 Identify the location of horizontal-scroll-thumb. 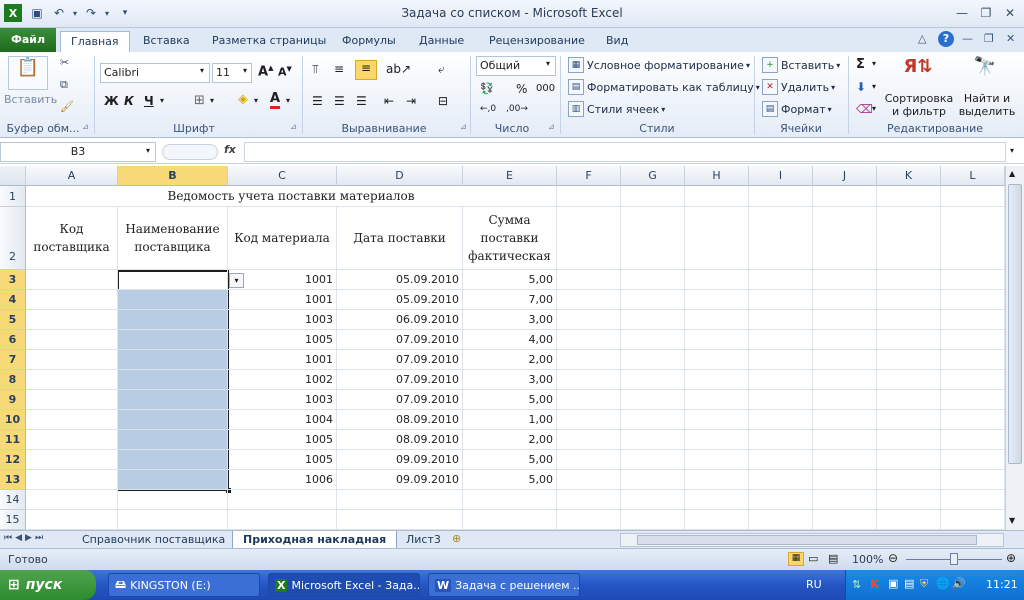
(807, 540).